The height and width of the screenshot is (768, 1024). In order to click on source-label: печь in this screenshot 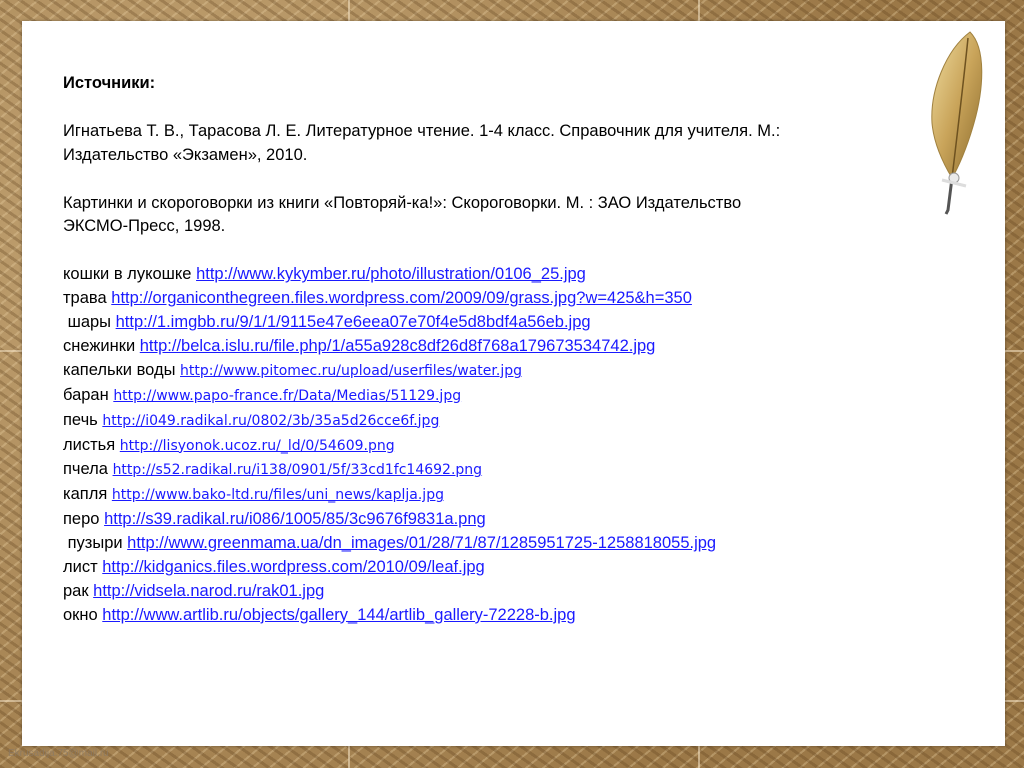, I will do `click(83, 419)`.